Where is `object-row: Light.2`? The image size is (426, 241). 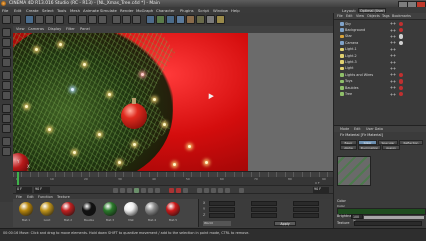
object-row: Light.2 is located at coordinates (382, 56).